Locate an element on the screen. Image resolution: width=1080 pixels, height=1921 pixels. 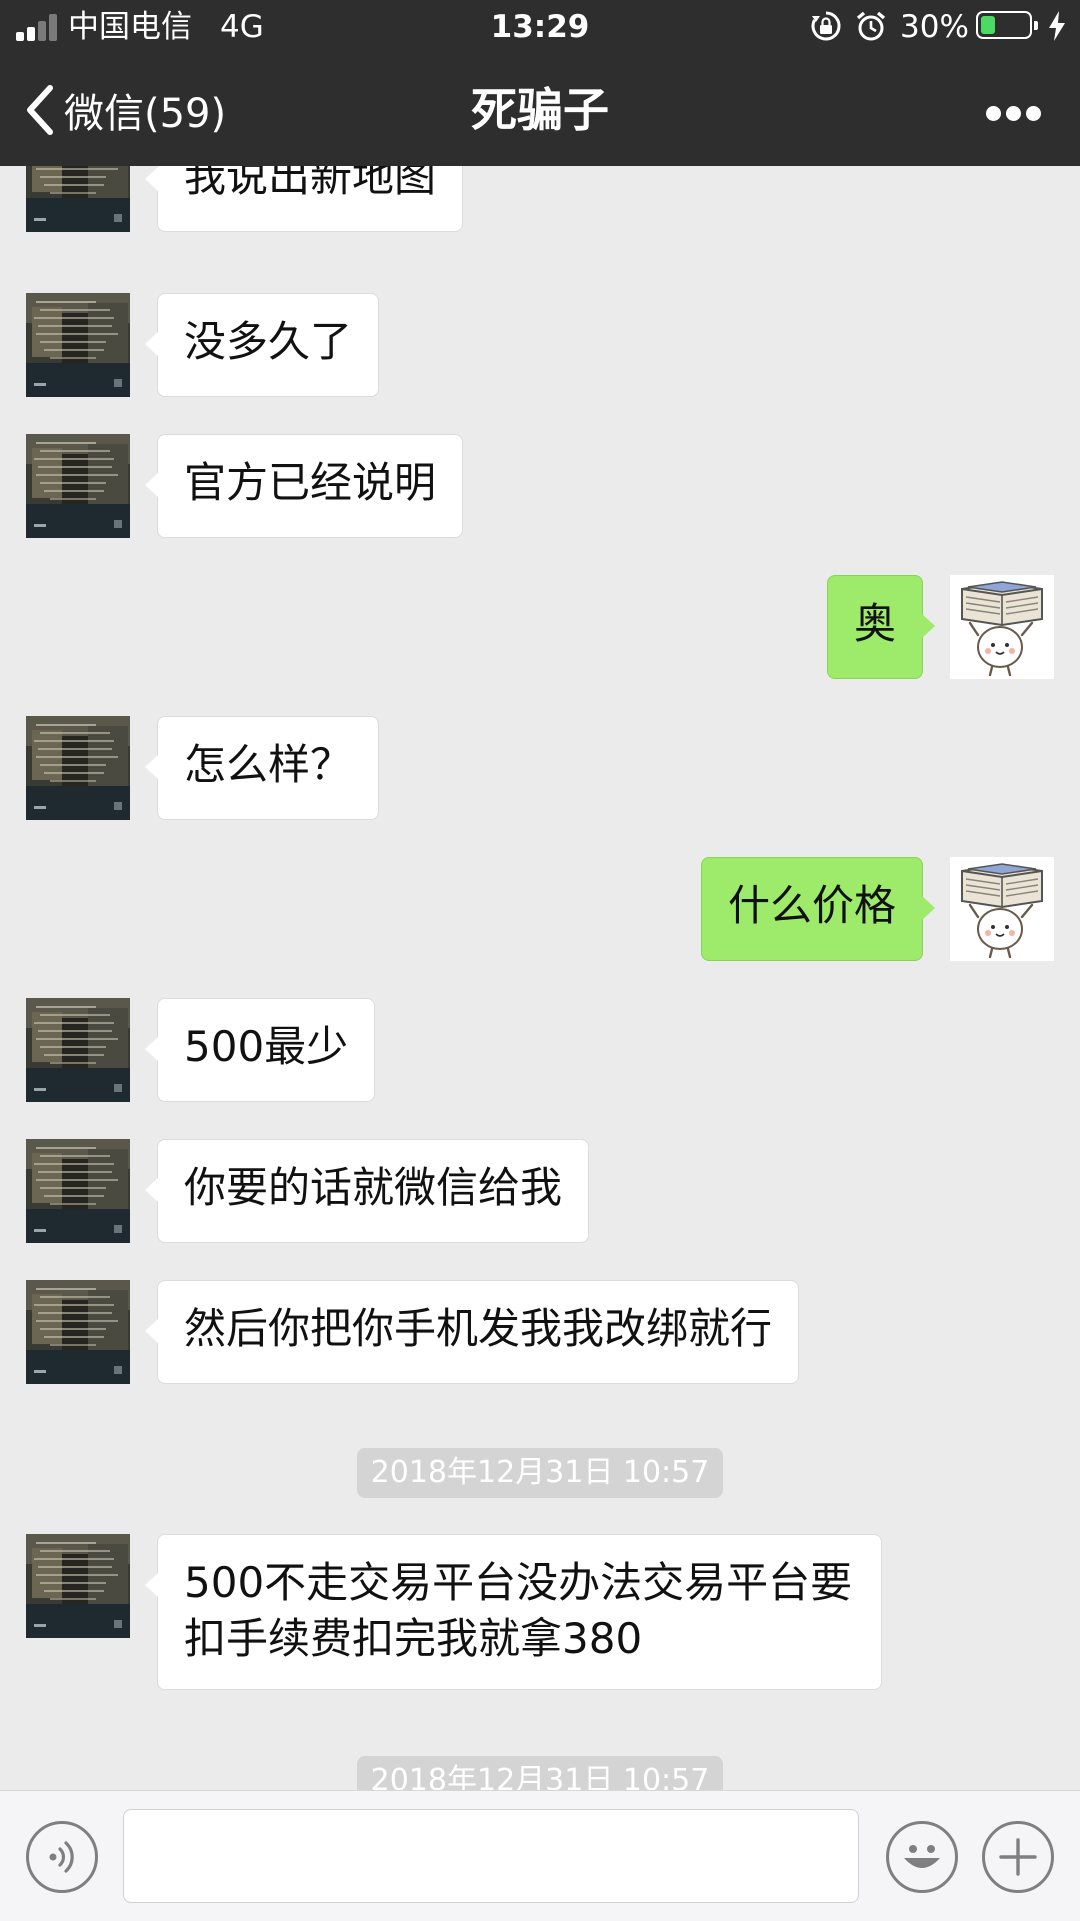
message-bubble-received: 500不走交易平台没办法交易平台要扣手续费扣完我就拿380 is located at coordinates (513, 1612).